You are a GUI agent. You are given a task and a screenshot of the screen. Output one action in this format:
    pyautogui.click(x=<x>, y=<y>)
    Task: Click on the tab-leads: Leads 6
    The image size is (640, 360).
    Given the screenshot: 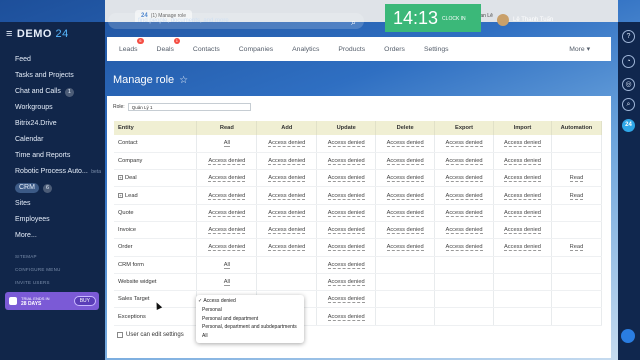 What is the action you would take?
    pyautogui.click(x=131, y=45)
    